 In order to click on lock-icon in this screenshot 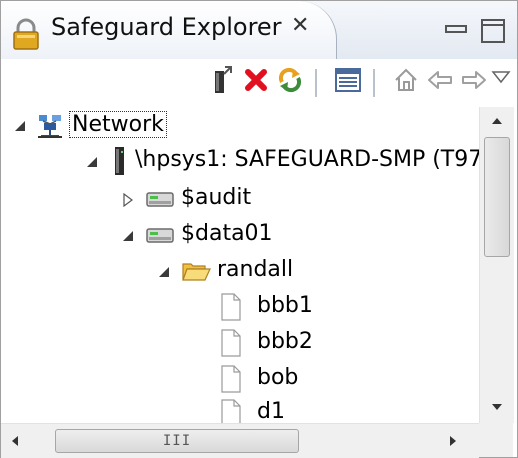, I will do `click(26, 36)`.